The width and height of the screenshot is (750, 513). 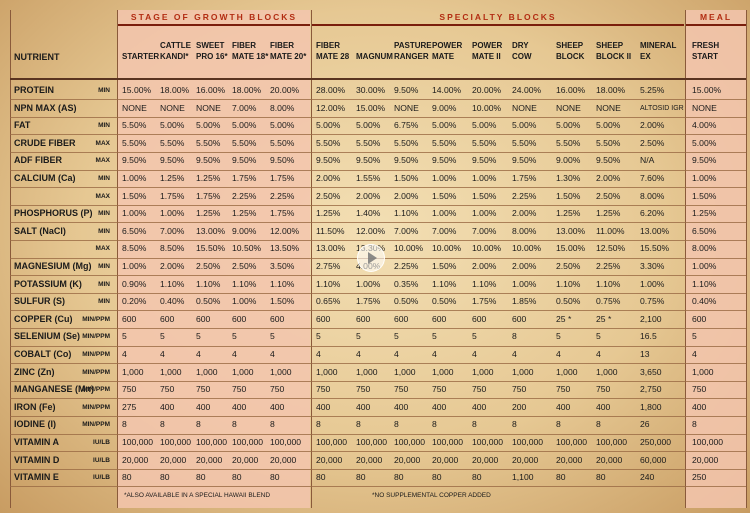 What do you see at coordinates (716, 25) in the screenshot?
I see `group-rule` at bounding box center [716, 25].